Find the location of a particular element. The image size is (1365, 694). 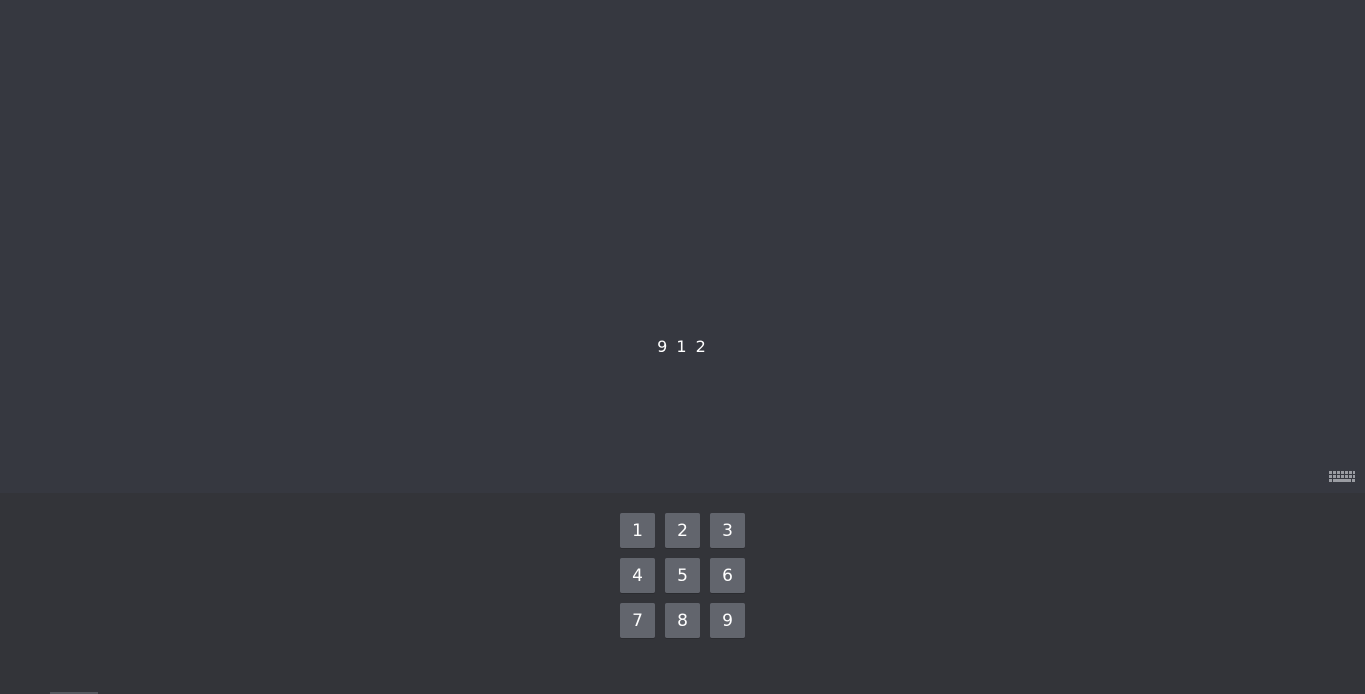

key-3: 3 is located at coordinates (727, 530).